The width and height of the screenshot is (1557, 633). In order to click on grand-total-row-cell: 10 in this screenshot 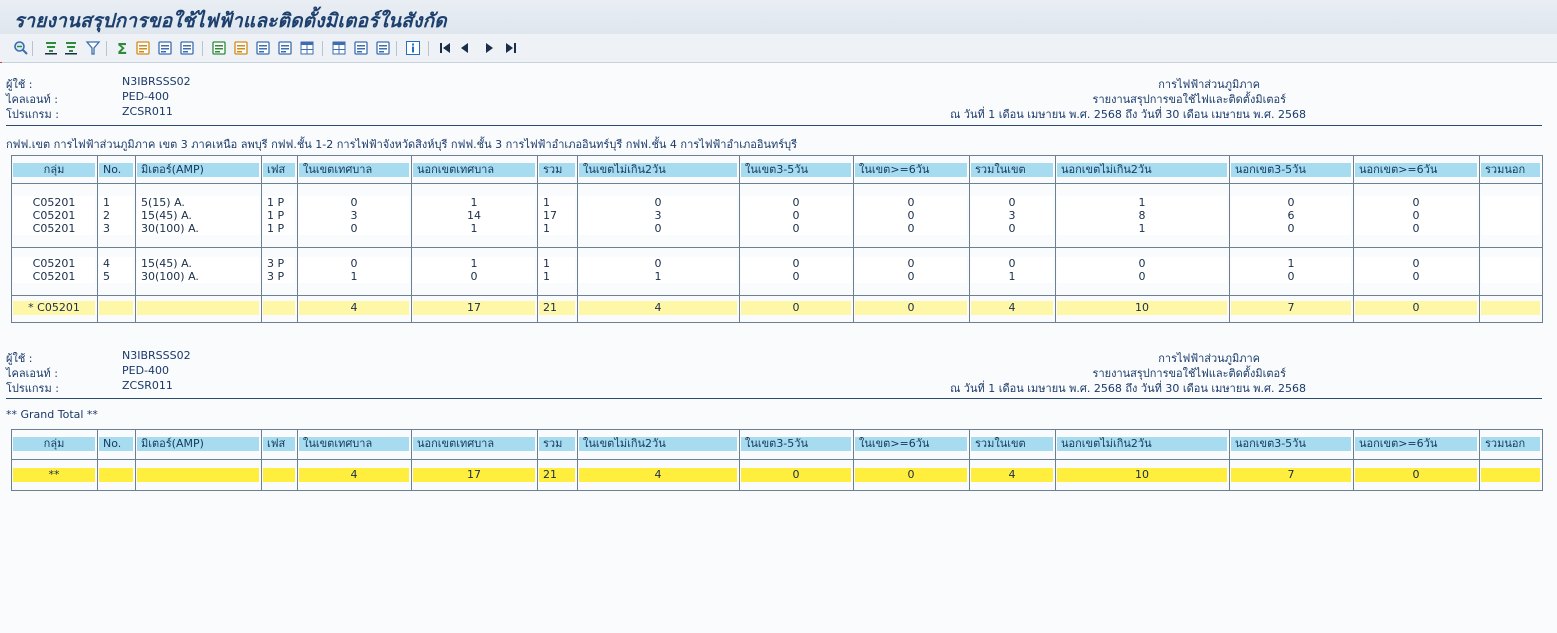, I will do `click(1142, 475)`.